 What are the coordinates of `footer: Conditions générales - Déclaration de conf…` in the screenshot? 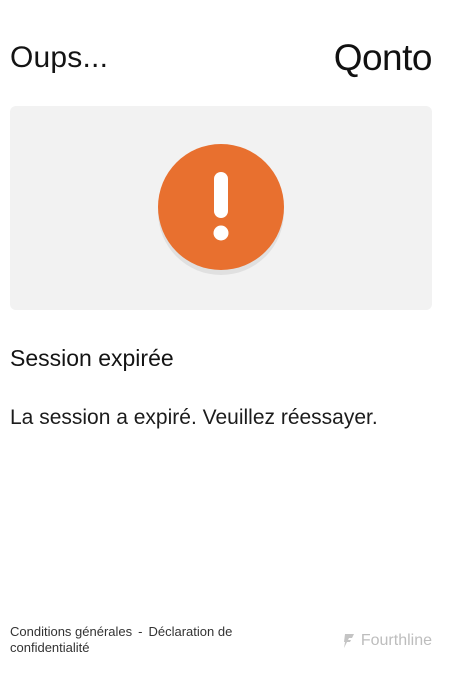 It's located at (221, 640).